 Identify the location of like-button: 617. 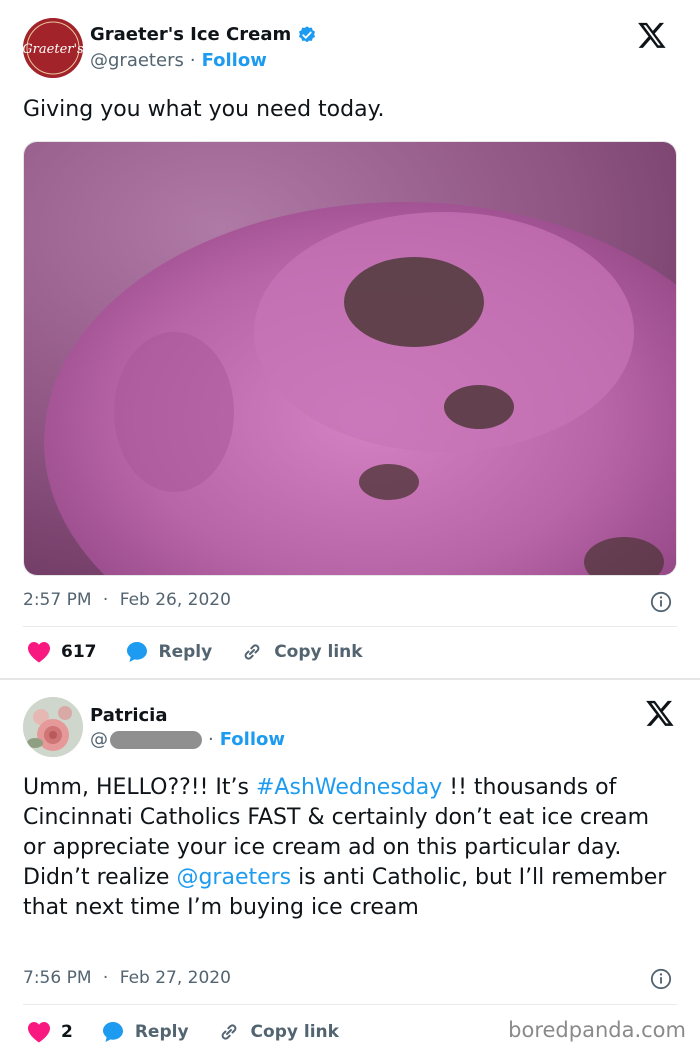
(62, 652).